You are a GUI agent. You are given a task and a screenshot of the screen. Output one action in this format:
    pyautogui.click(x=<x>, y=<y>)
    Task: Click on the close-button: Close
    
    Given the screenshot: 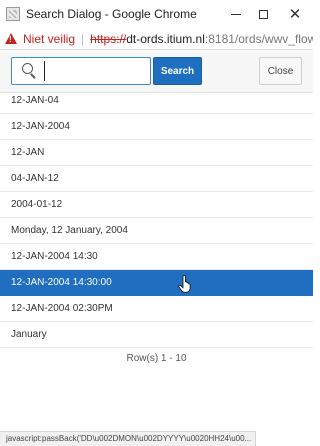 What is the action you would take?
    pyautogui.click(x=280, y=71)
    